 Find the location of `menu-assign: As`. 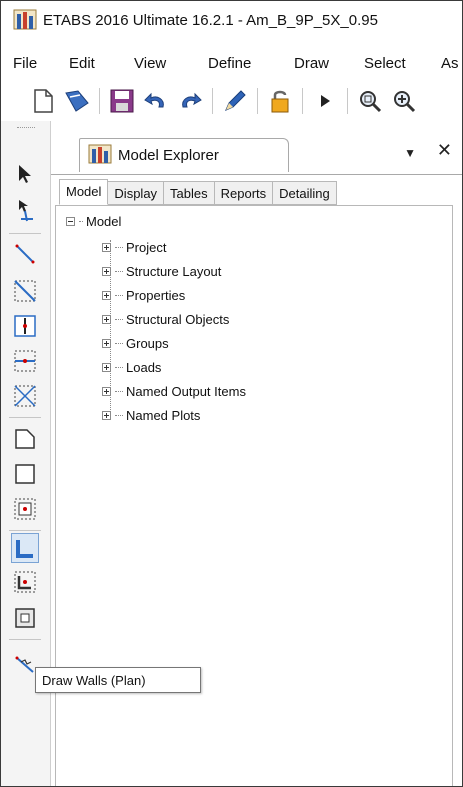

menu-assign: As is located at coordinates (450, 63).